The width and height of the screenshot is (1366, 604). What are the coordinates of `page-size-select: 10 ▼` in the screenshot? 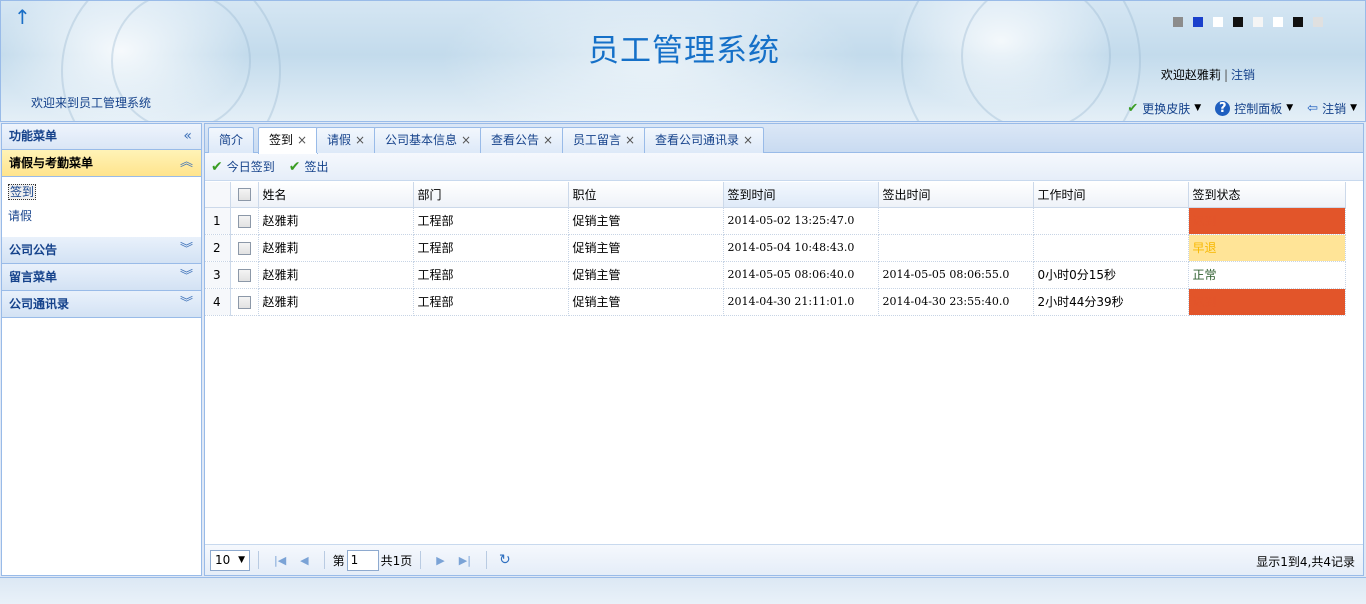 It's located at (230, 560).